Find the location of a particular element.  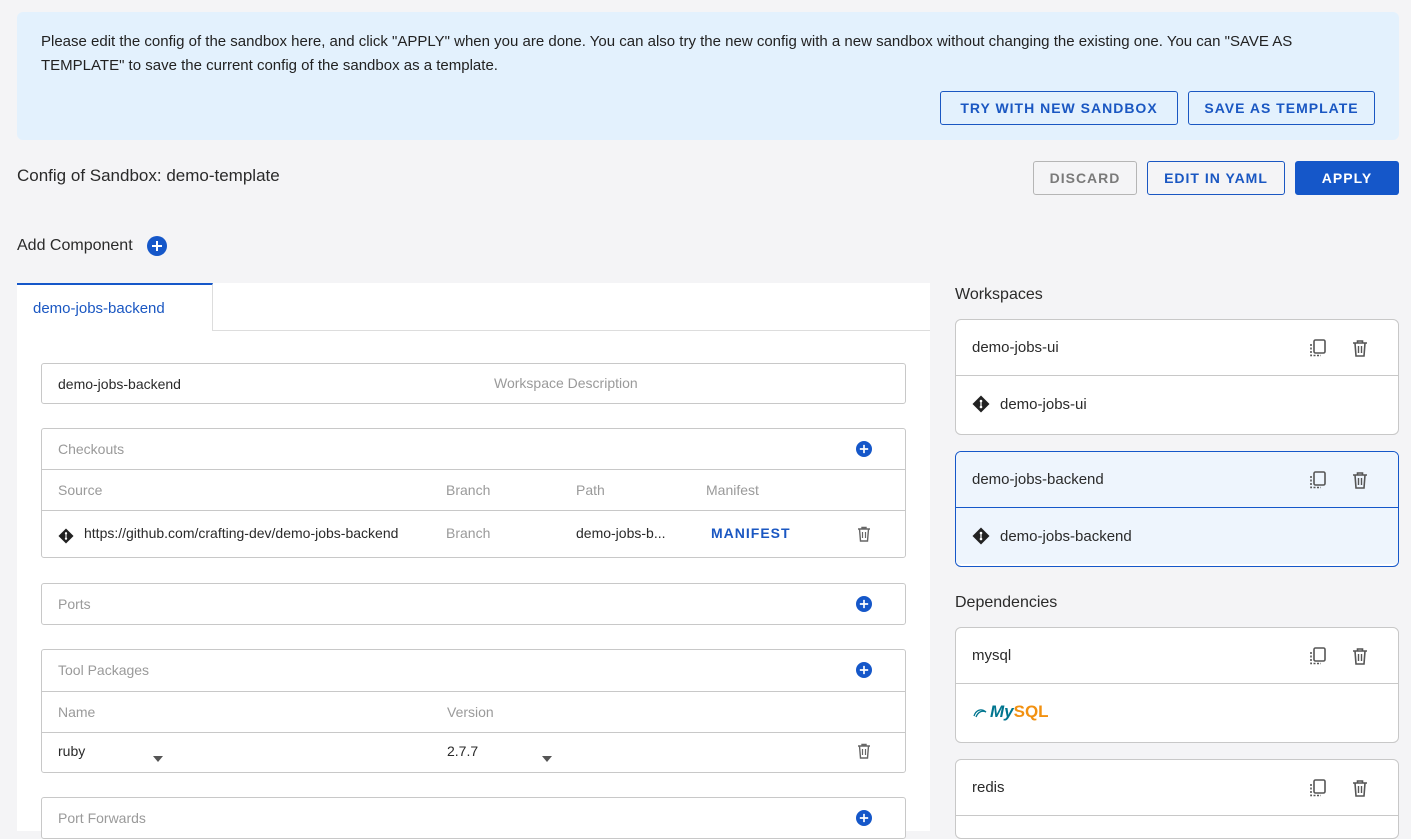

port-forwards-title: Port Forwards is located at coordinates (102, 818).